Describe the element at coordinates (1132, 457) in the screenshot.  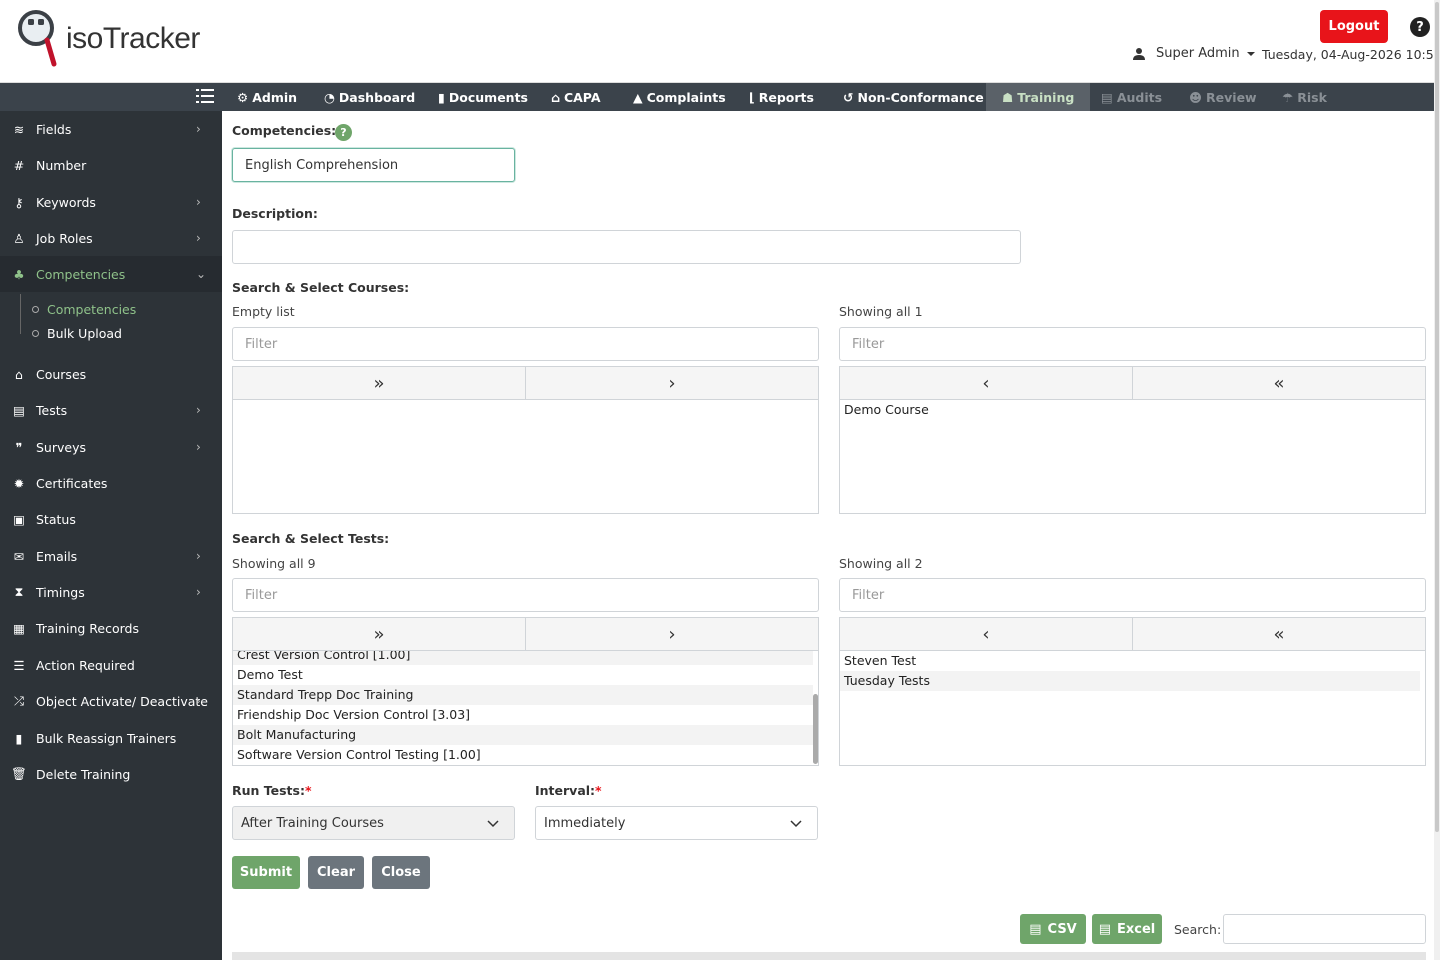
I see `courses-selected-list: Demo Course` at that location.